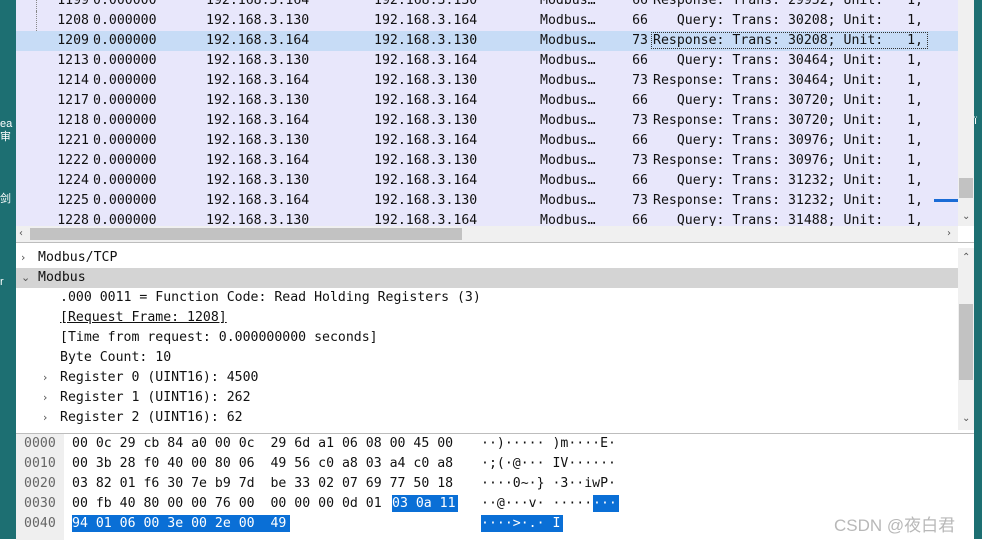 This screenshot has width=982, height=540. I want to click on packet-info-cell: Response: Trans: 30208; Unit: 1,, so click(788, 40).